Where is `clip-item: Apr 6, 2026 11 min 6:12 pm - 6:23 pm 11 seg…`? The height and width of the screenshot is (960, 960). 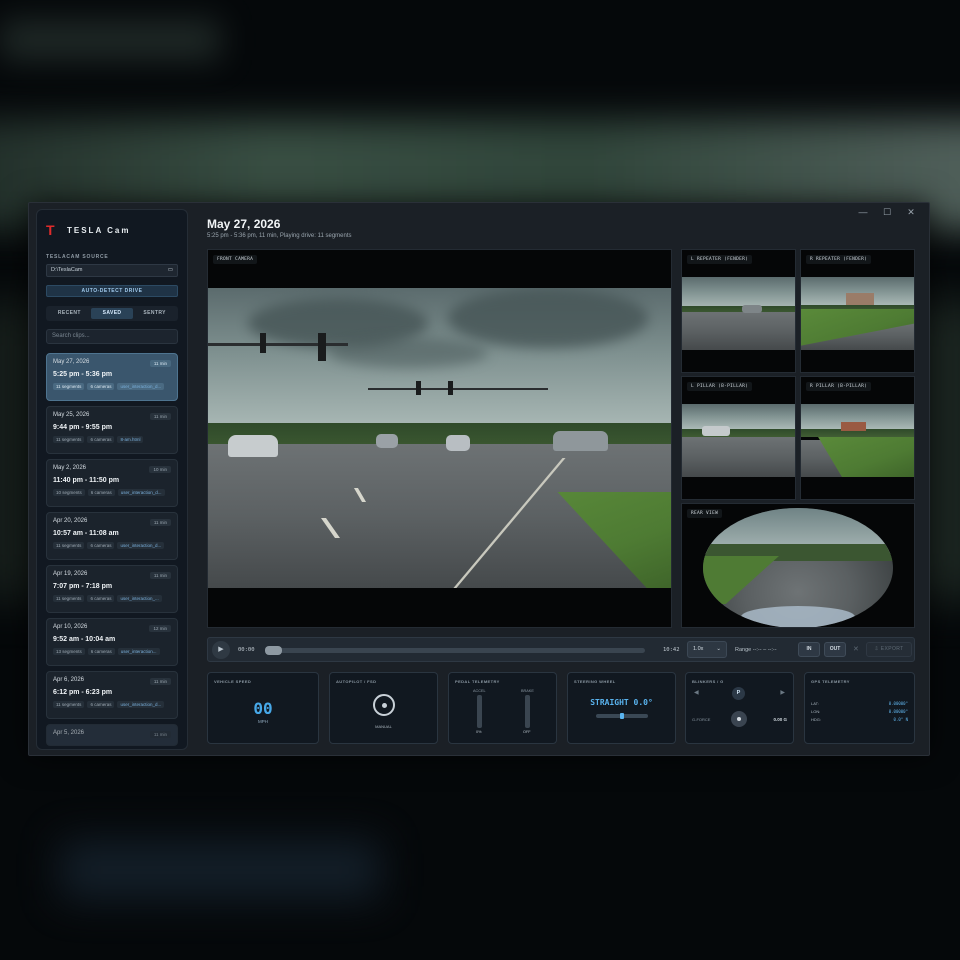
clip-item: Apr 6, 2026 11 min 6:12 pm - 6:23 pm 11 seg… is located at coordinates (112, 695).